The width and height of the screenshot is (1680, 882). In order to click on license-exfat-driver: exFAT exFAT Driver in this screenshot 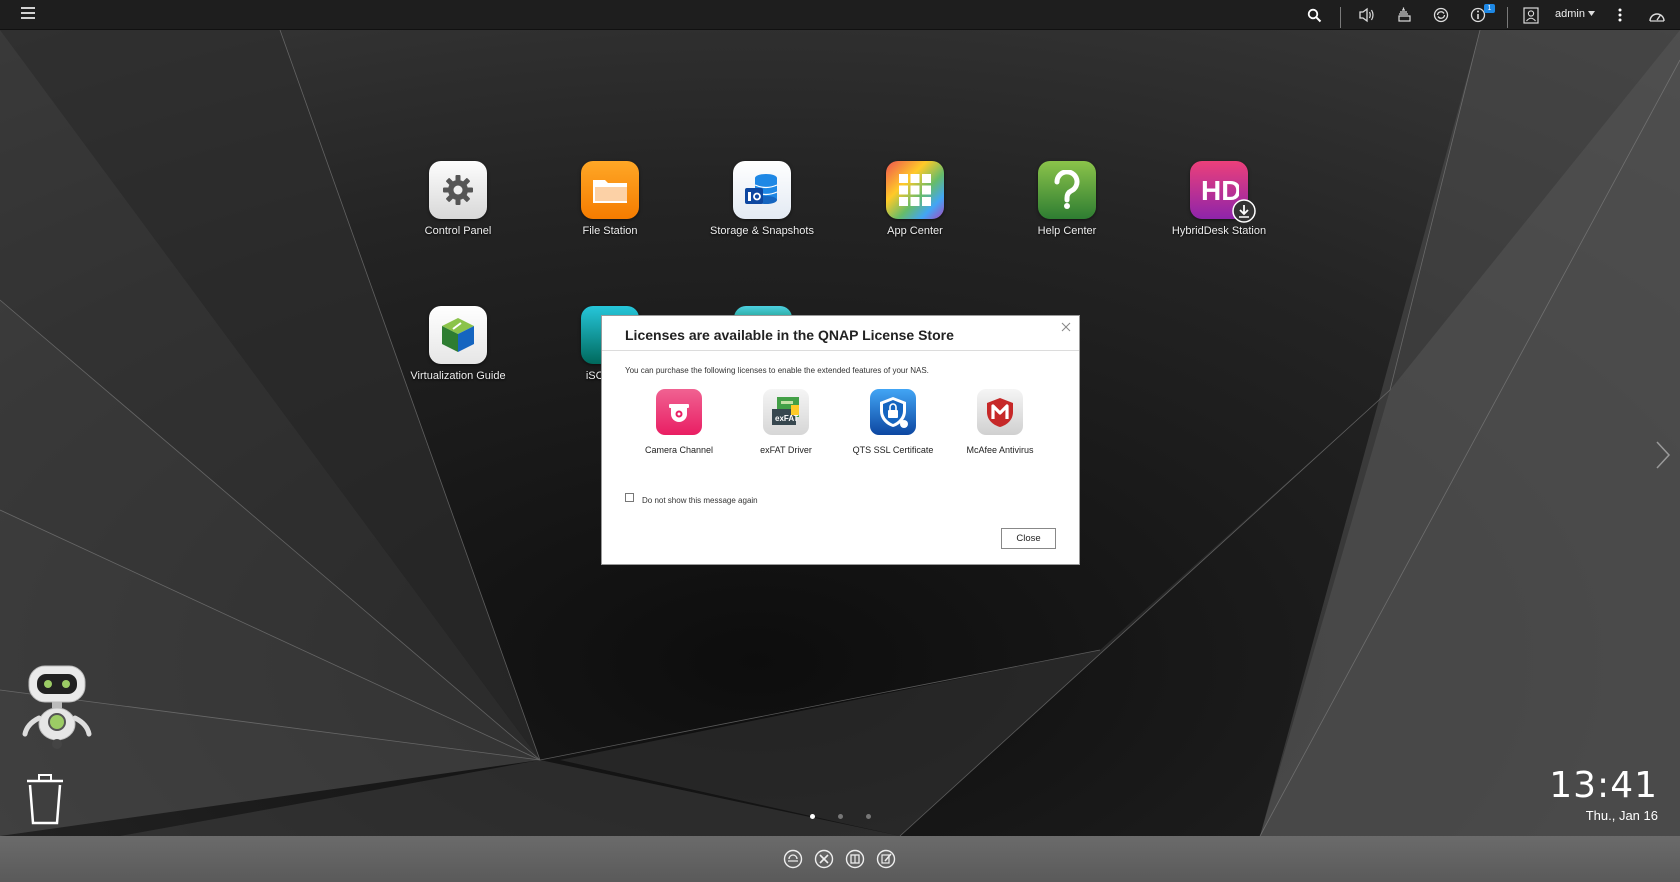, I will do `click(786, 422)`.